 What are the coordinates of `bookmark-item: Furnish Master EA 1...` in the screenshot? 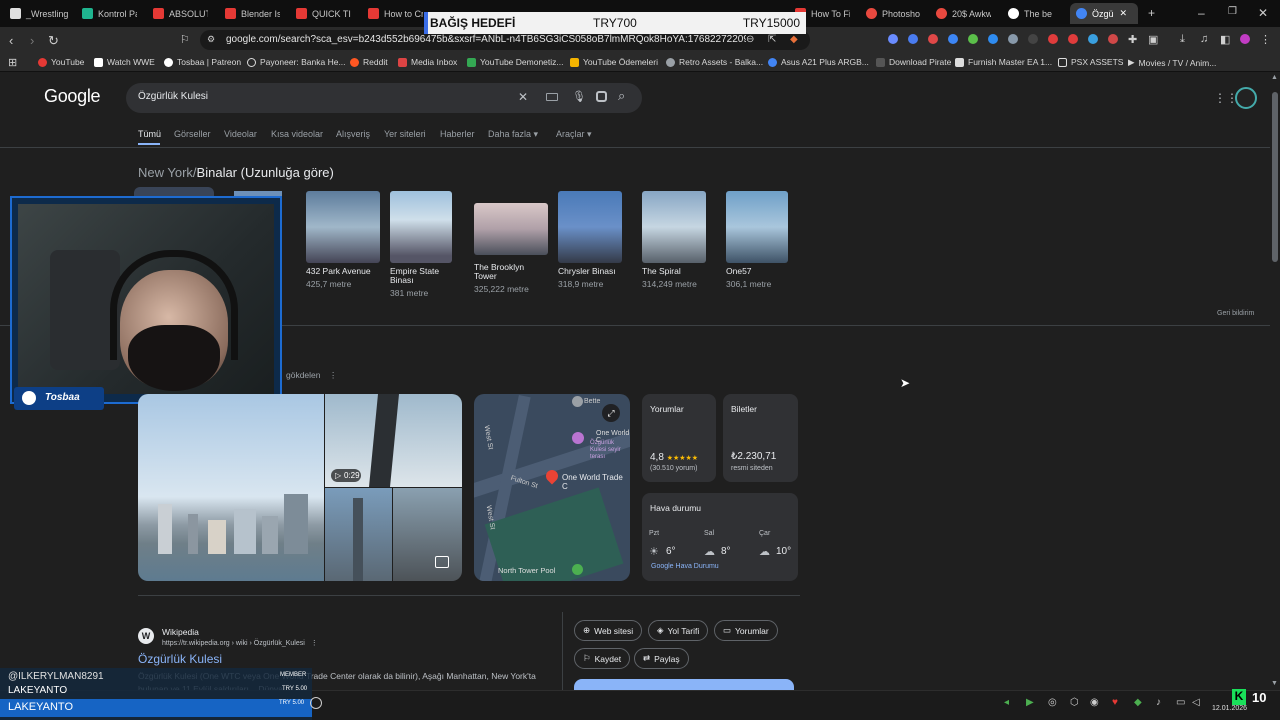 It's located at (1003, 62).